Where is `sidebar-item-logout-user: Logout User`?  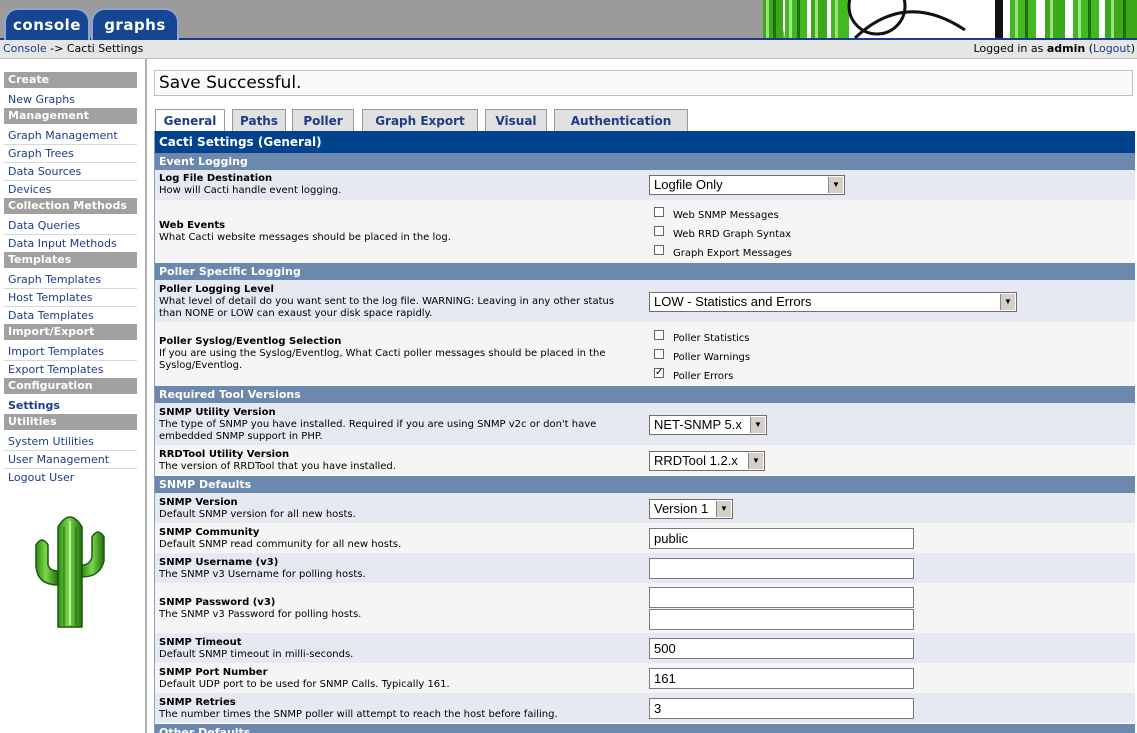
sidebar-item-logout-user: Logout User is located at coordinates (41, 477).